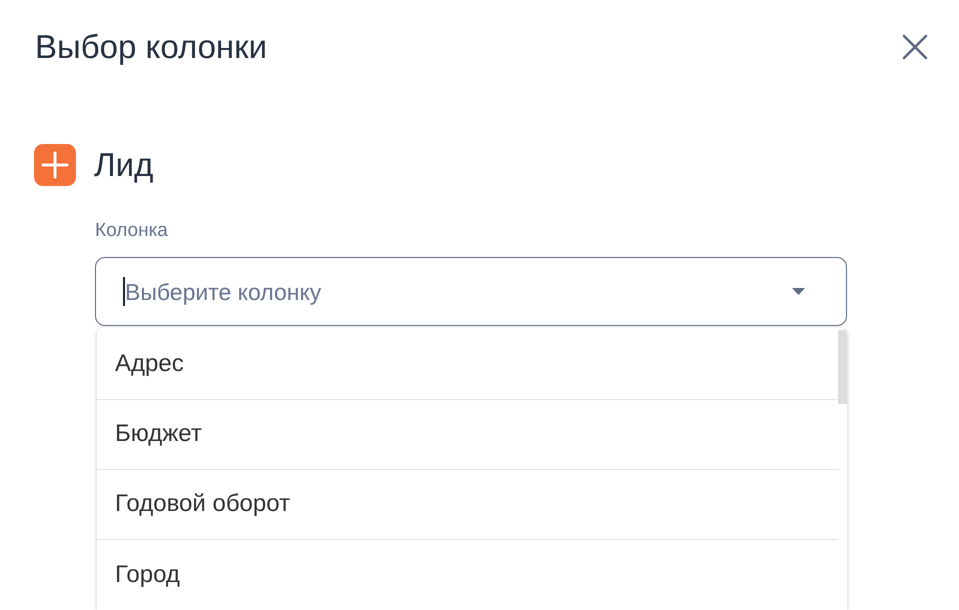 The image size is (959, 610). Describe the element at coordinates (151, 47) in the screenshot. I see `dialog-title: Выбор колонки` at that location.